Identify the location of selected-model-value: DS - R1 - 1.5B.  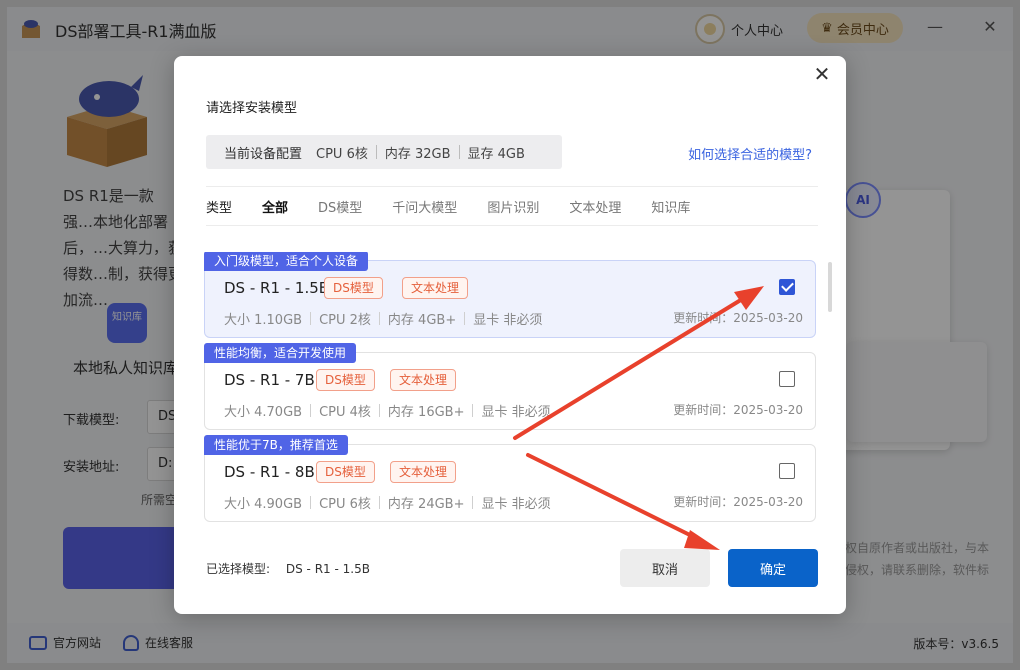
(327, 569).